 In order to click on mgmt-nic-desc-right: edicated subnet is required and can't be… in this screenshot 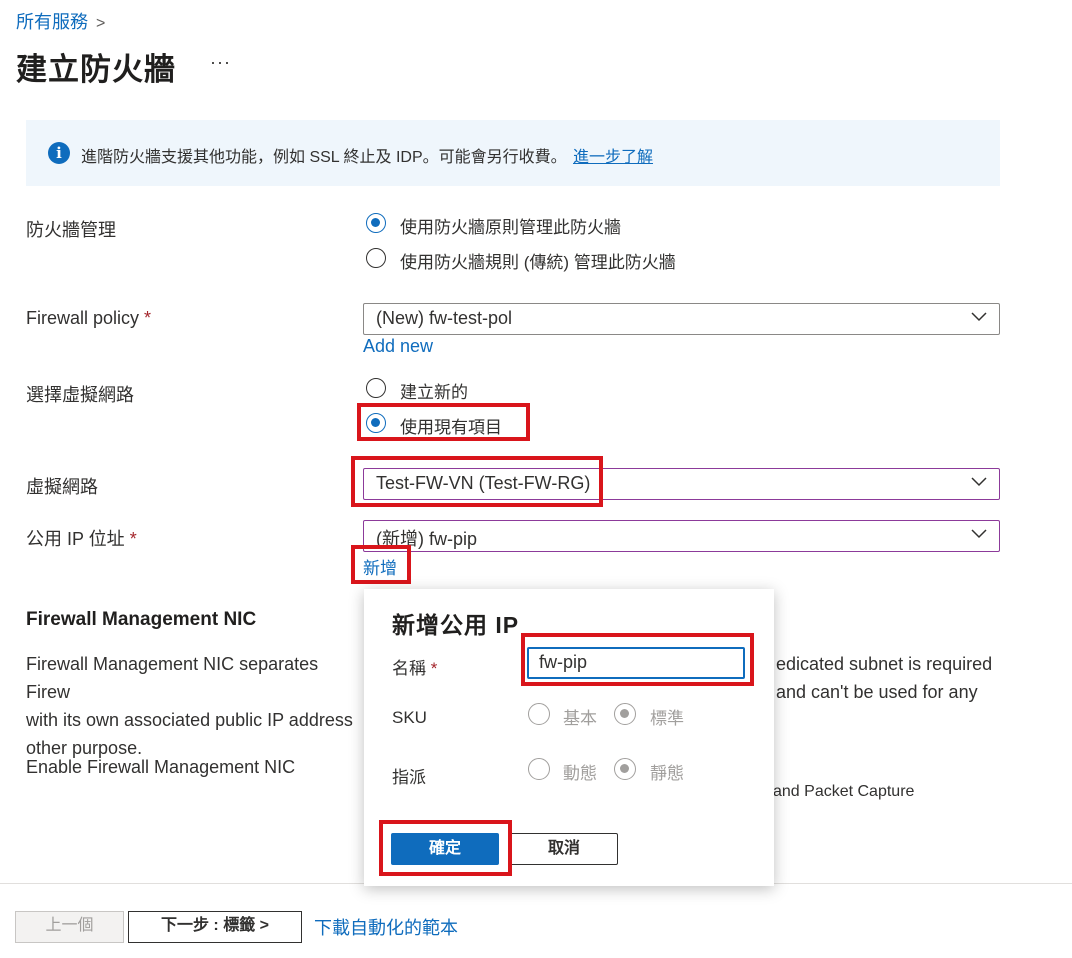, I will do `click(911, 678)`.